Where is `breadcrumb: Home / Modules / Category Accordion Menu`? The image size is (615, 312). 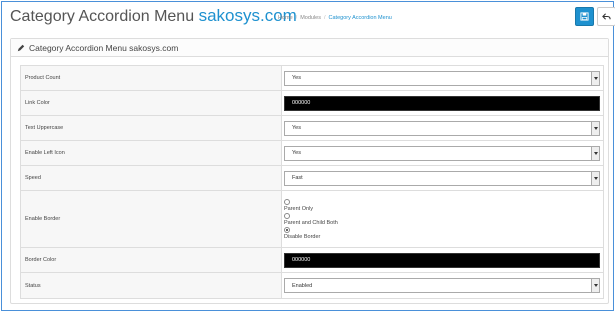
breadcrumb: Home / Modules / Category Accordion Menu is located at coordinates (335, 18).